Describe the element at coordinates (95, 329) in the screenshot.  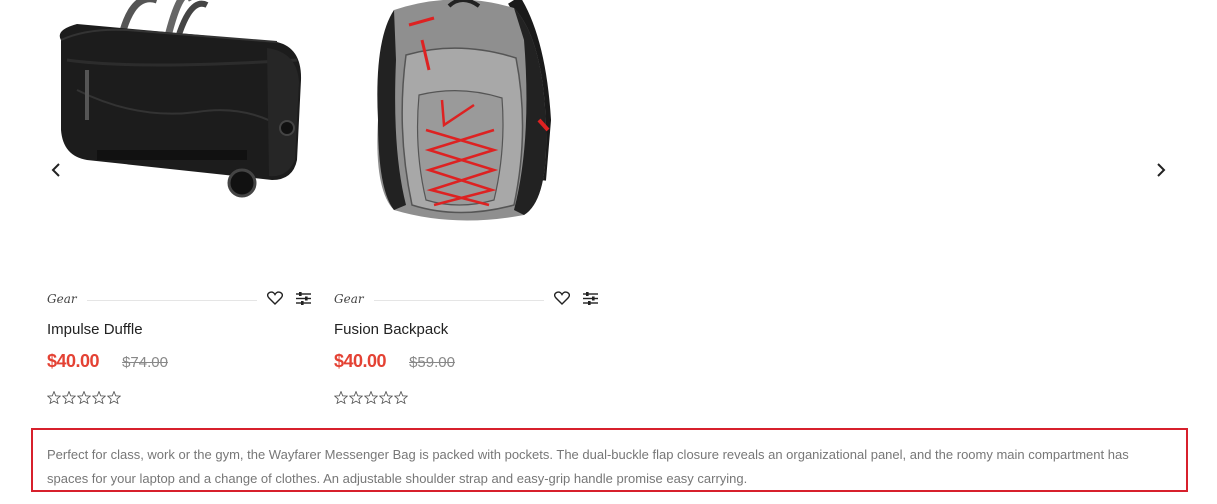
I see `product-name-link: Impulse Duffle` at that location.